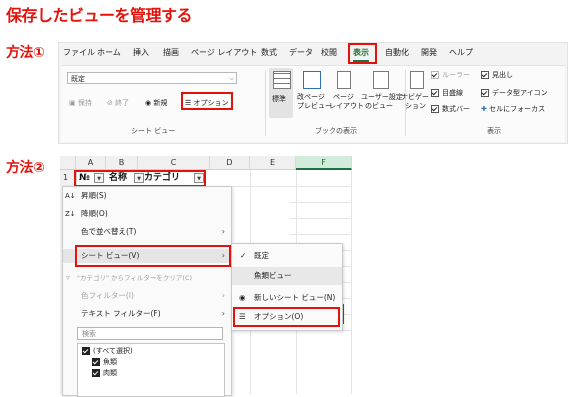 The image size is (569, 397). Describe the element at coordinates (79, 52) in the screenshot. I see `tab-file: ファイル` at that location.